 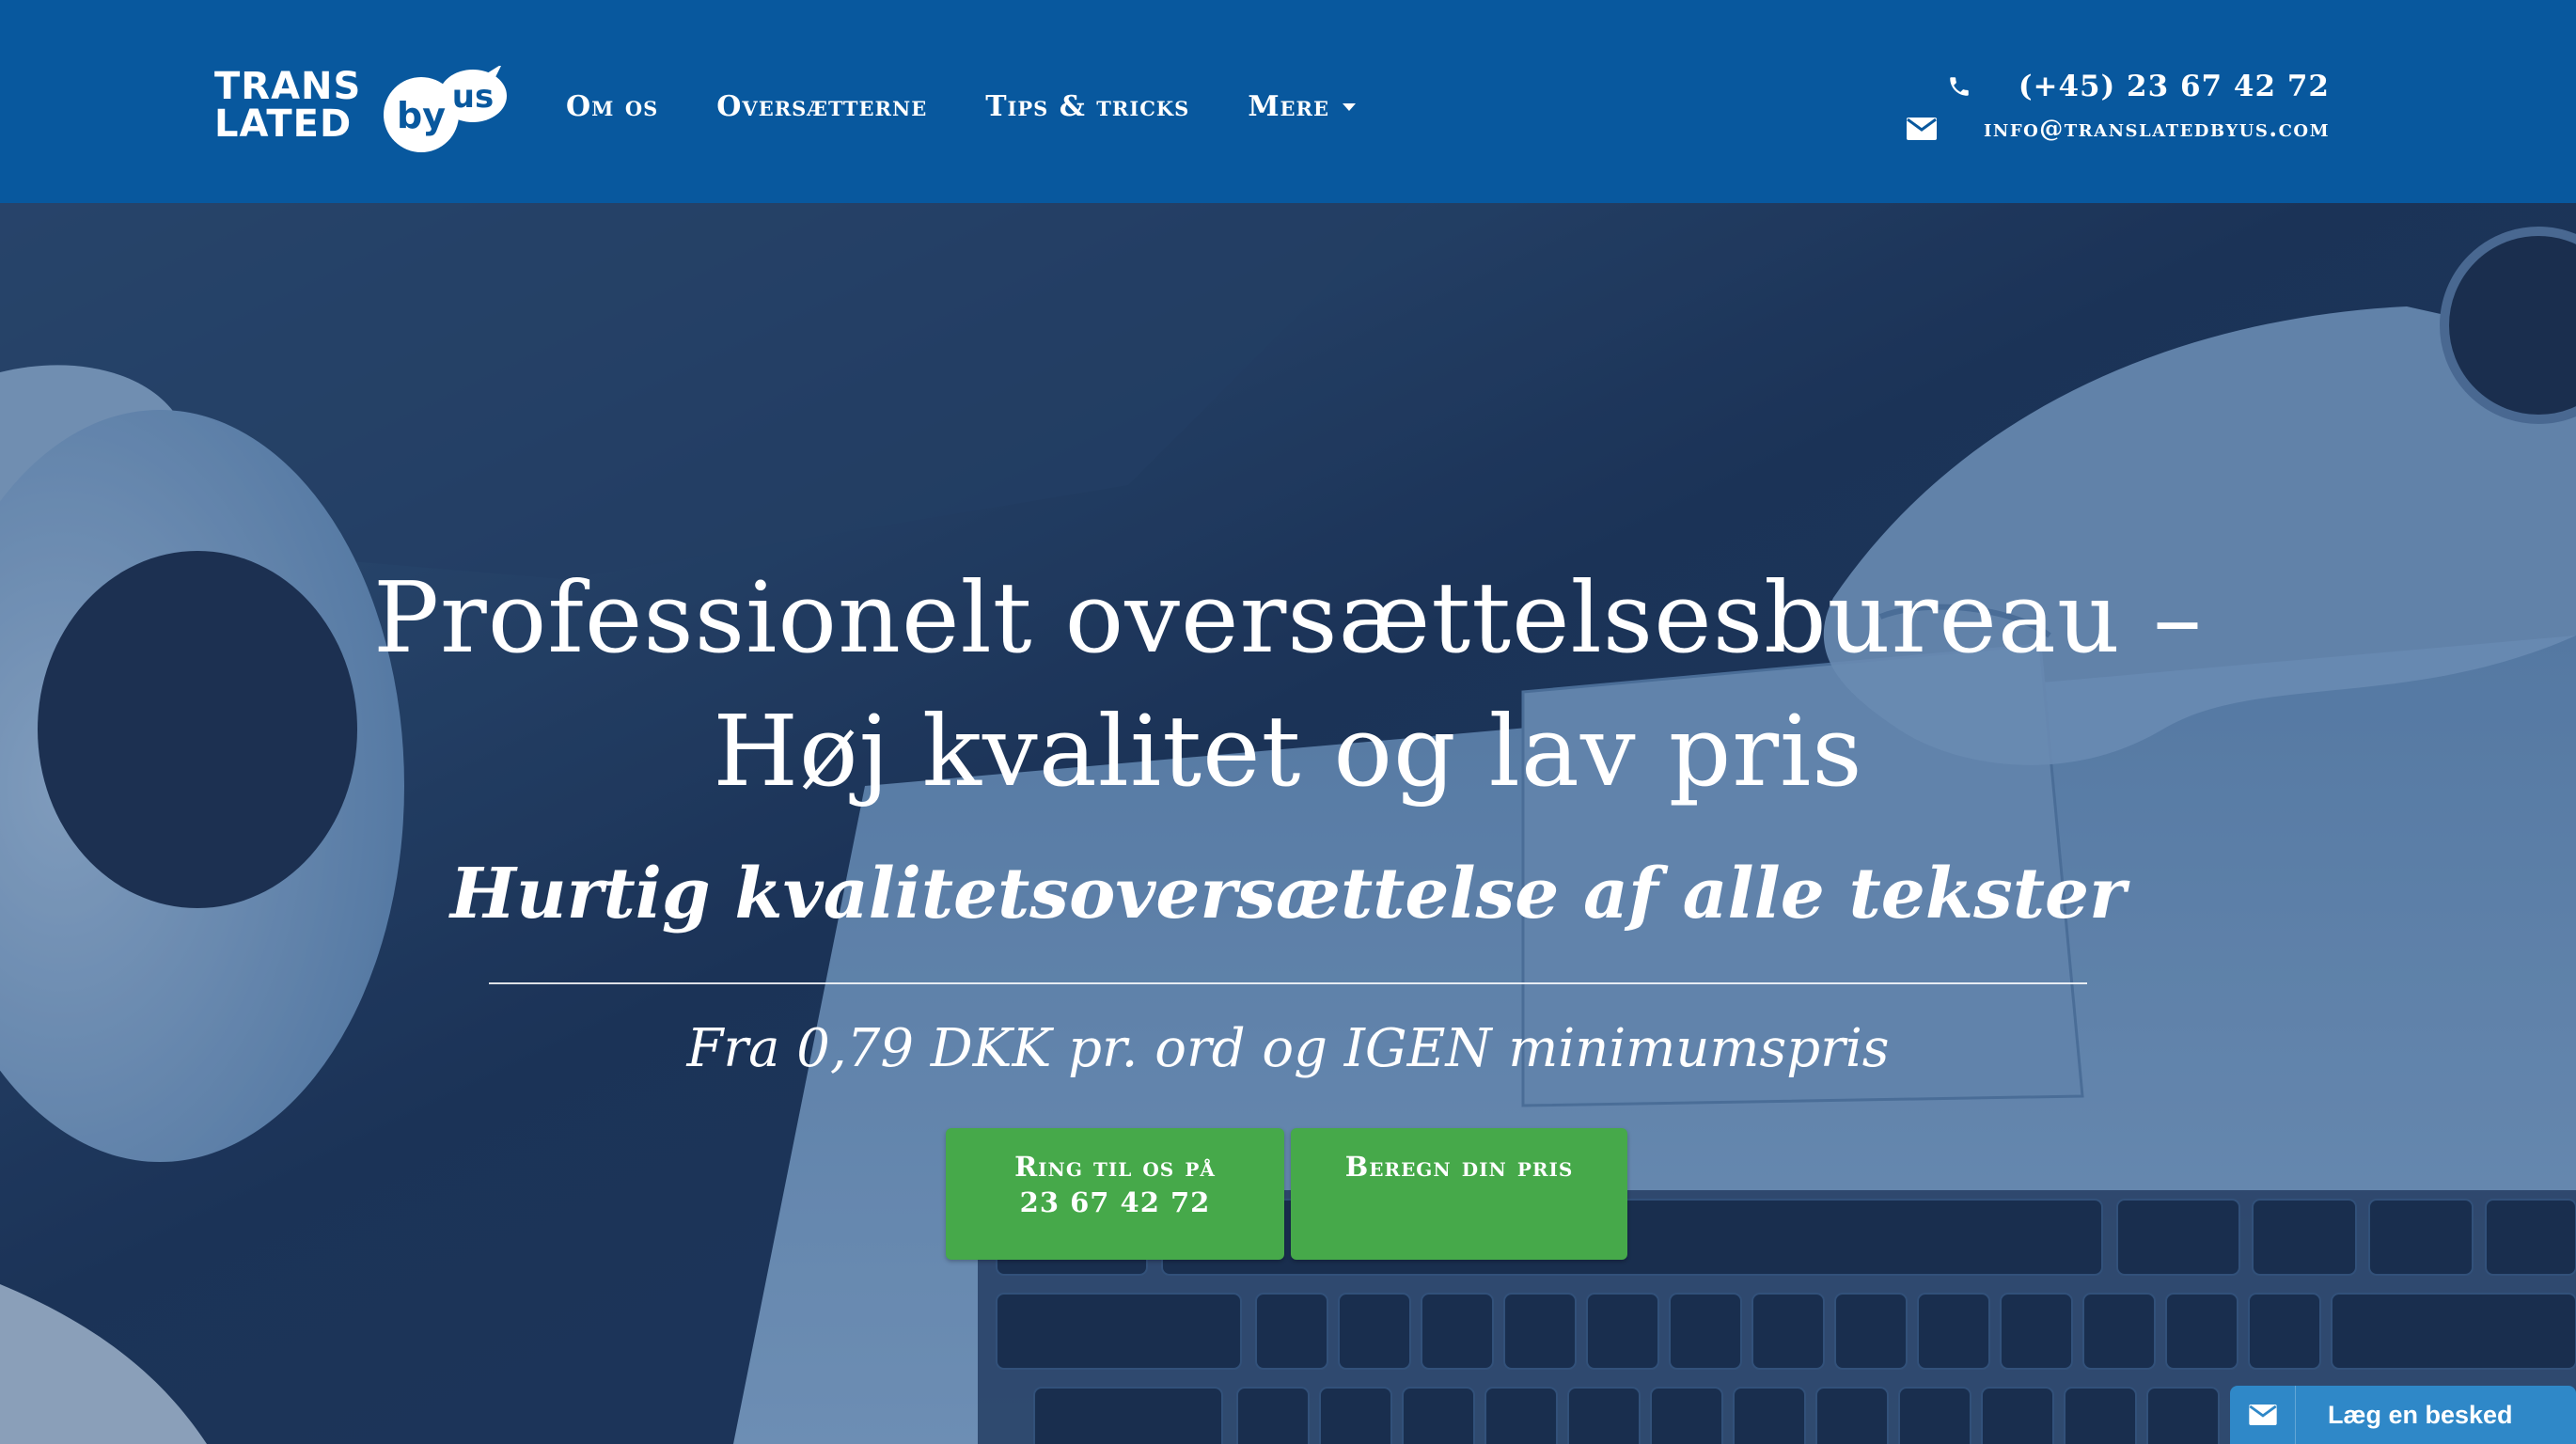 What do you see at coordinates (1288, 617) in the screenshot?
I see `hero-title-line1: Professionelt oversættelsesbureau –` at bounding box center [1288, 617].